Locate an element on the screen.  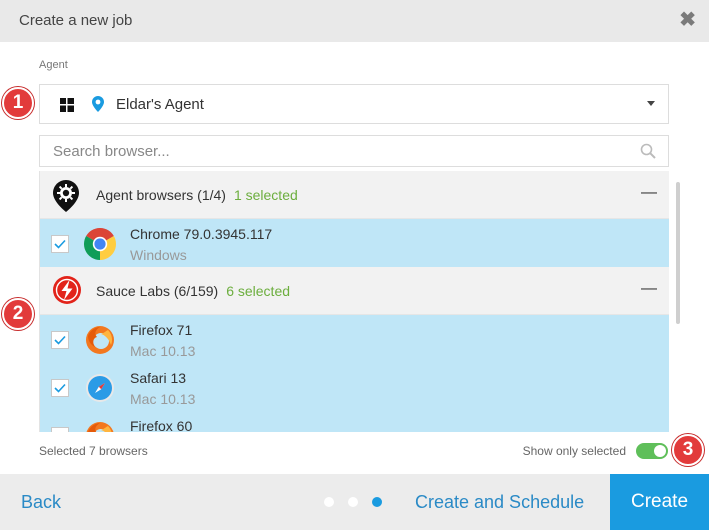
group-sauce-labs: Sauce Labs (6/159) 6 selected — is located at coordinates (354, 291).